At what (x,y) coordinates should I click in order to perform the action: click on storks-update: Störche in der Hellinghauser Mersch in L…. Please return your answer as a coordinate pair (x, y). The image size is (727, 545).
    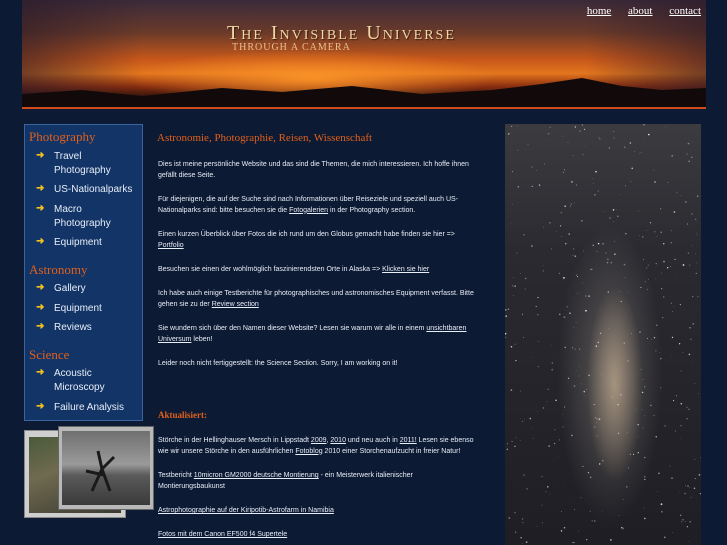
    Looking at the image, I should click on (318, 446).